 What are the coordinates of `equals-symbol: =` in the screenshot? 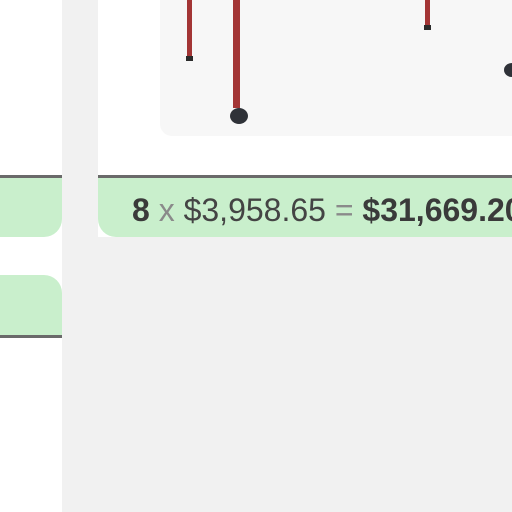 It's located at (344, 210).